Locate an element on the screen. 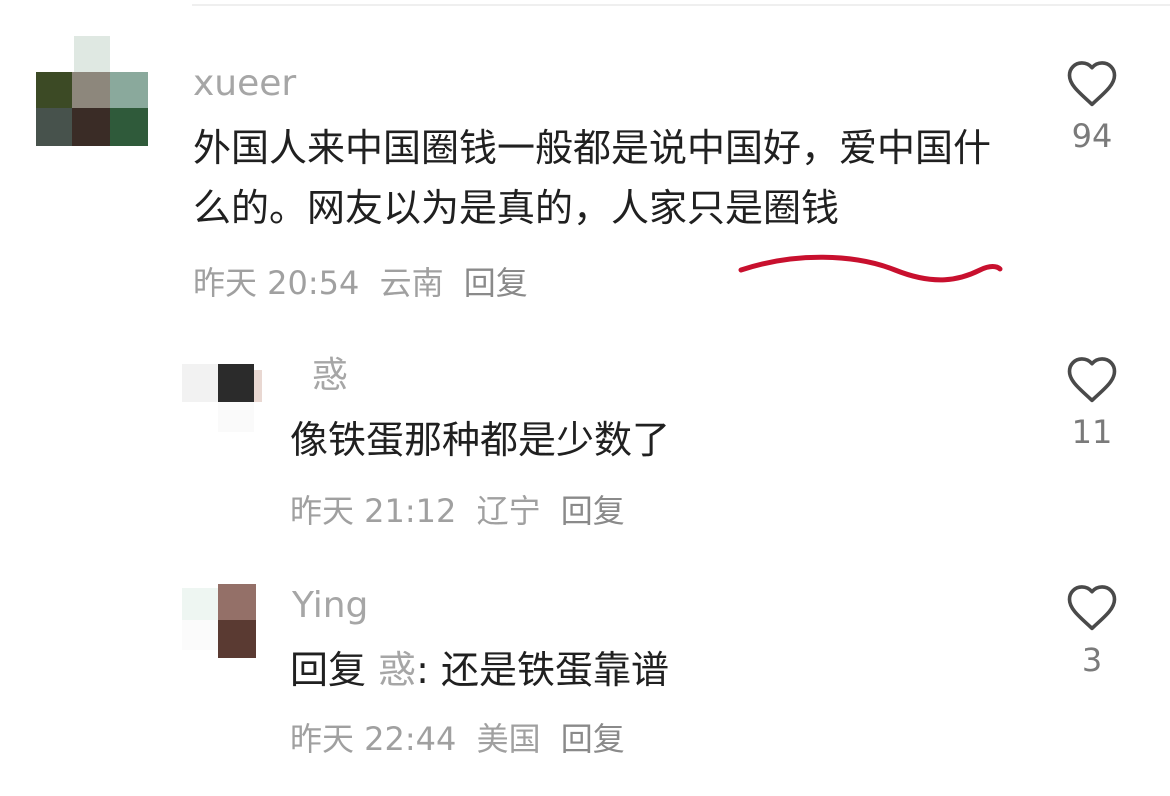 Image resolution: width=1170 pixels, height=796 pixels. reply-target-username: 惑 is located at coordinates (397, 670).